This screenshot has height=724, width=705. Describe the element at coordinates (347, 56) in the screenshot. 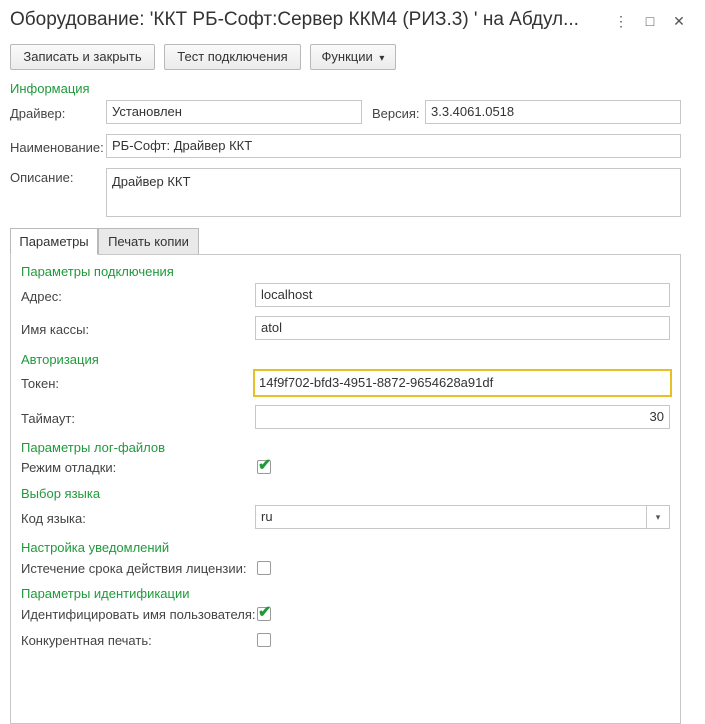

I see `functions-label: Функции` at that location.